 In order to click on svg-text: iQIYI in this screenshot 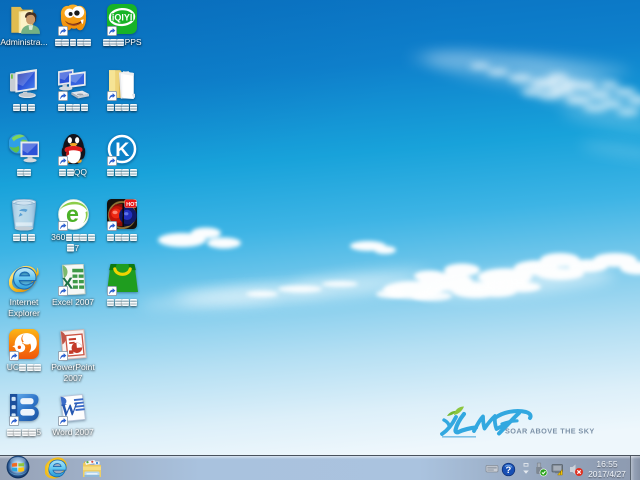, I will do `click(122, 18)`.